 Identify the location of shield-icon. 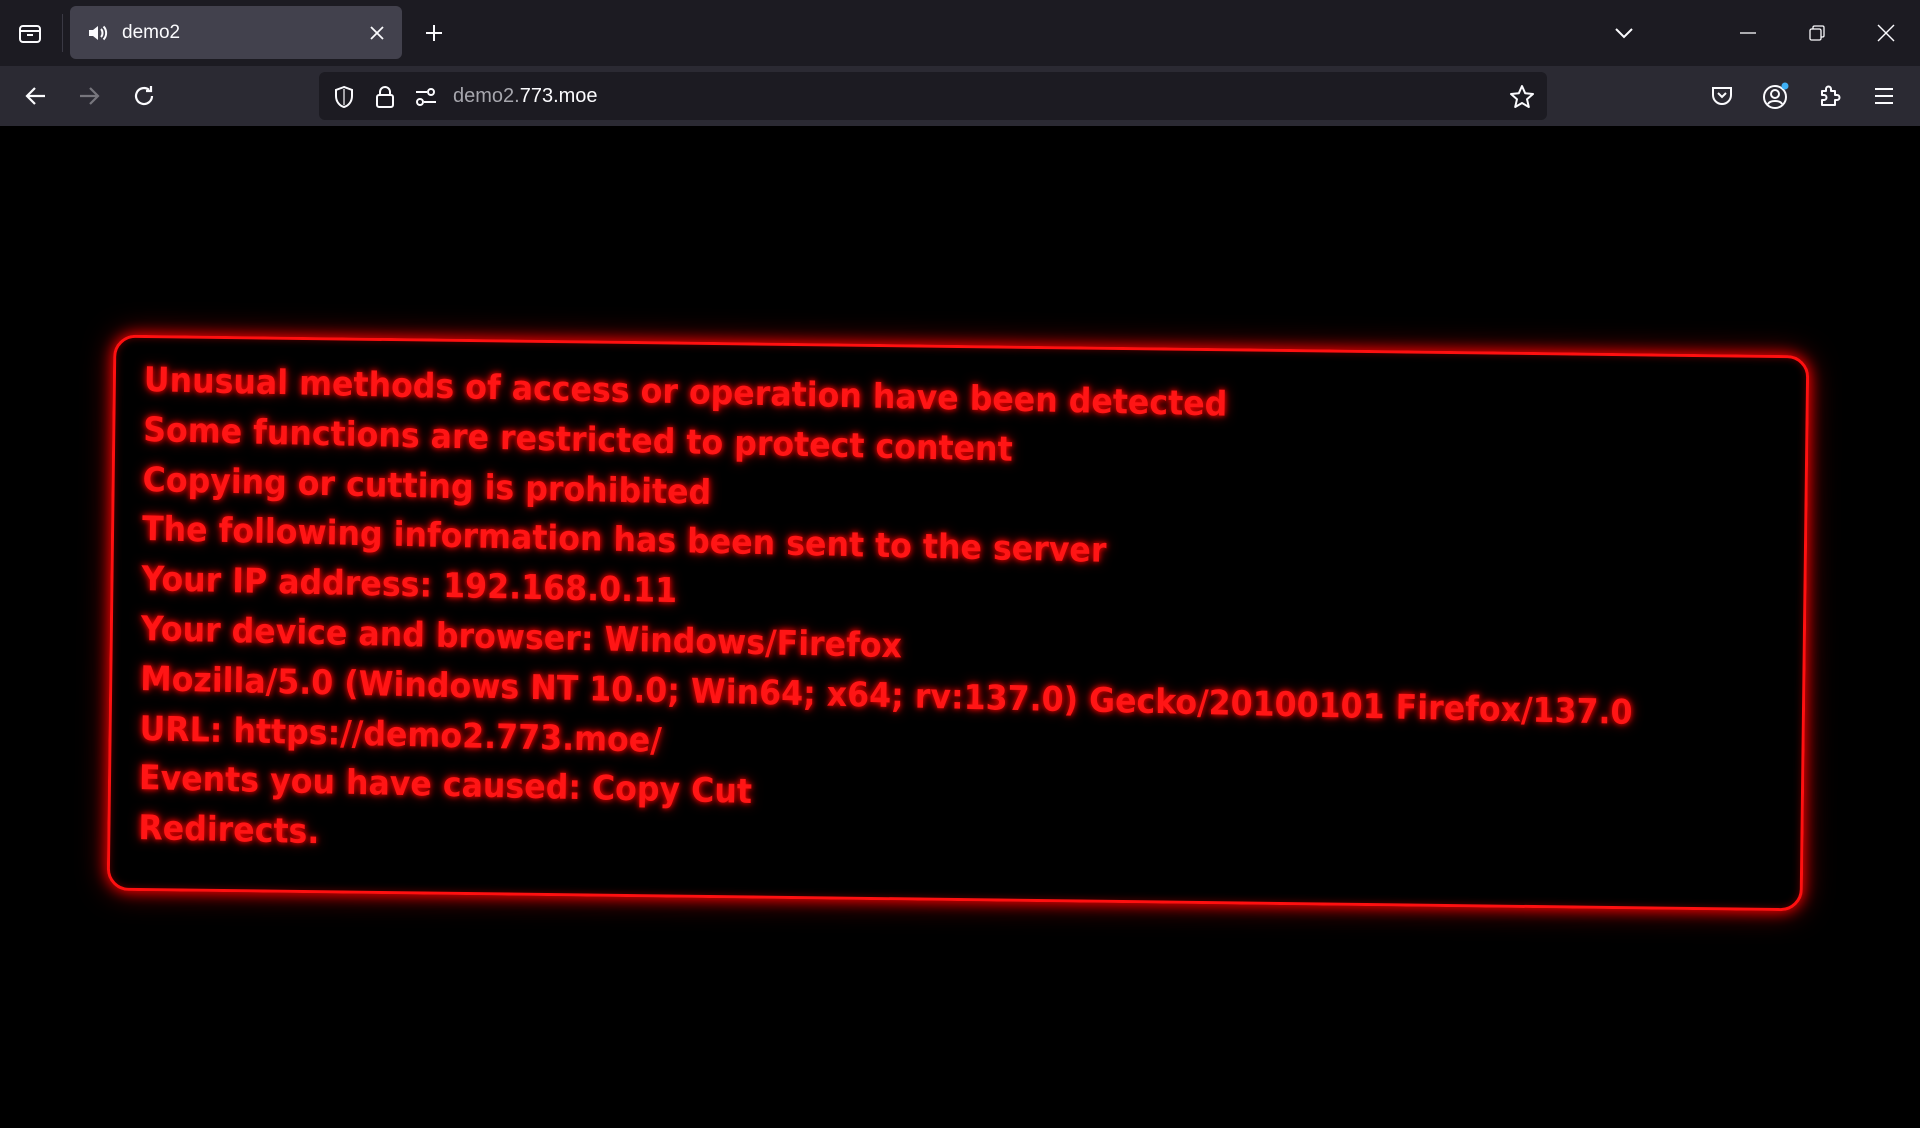
(344, 97).